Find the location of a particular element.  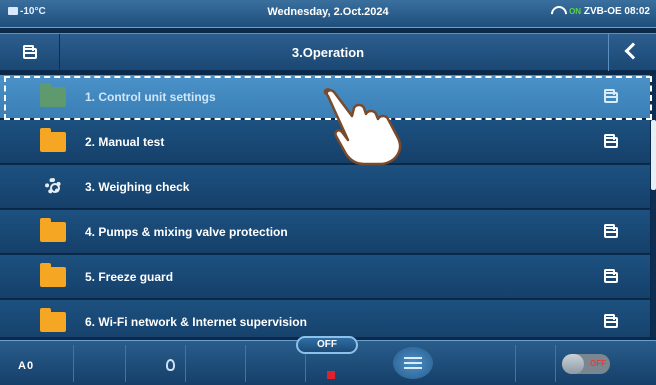

menu-item-pumps-mixing-valve-protection: 4. Pumps & mixing valve protection is located at coordinates (325, 232).